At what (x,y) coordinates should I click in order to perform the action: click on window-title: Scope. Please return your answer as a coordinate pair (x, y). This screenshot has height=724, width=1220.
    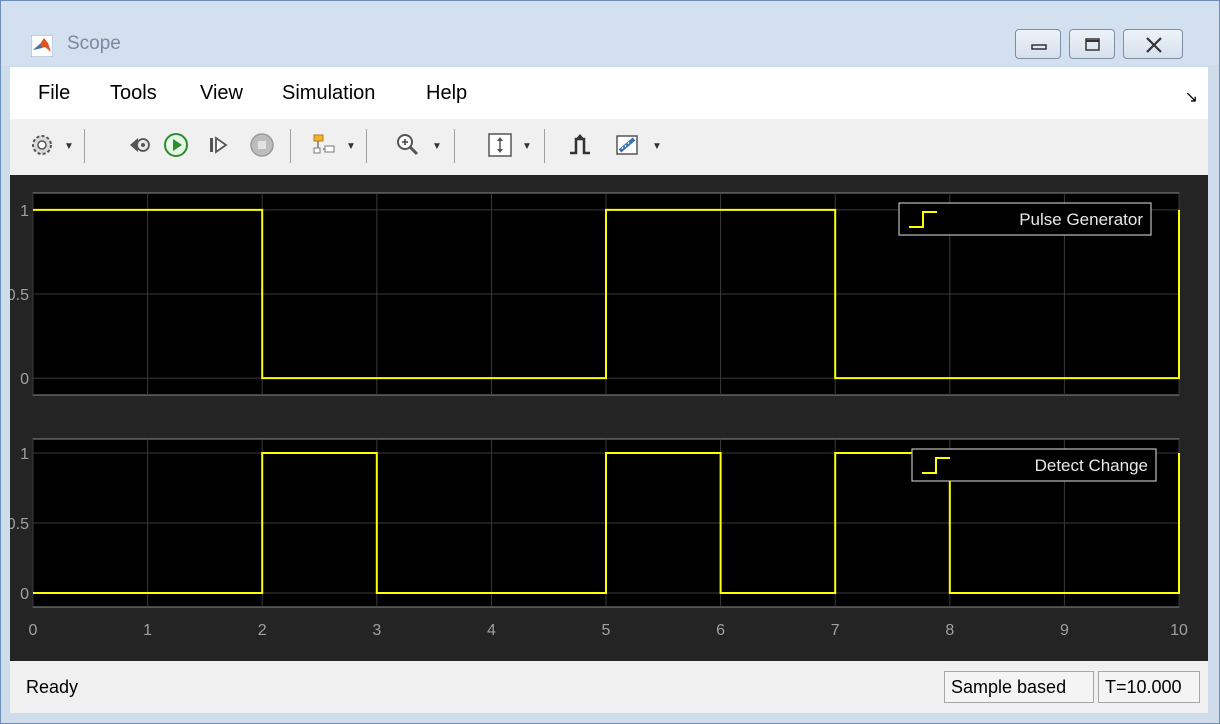
    Looking at the image, I should click on (94, 43).